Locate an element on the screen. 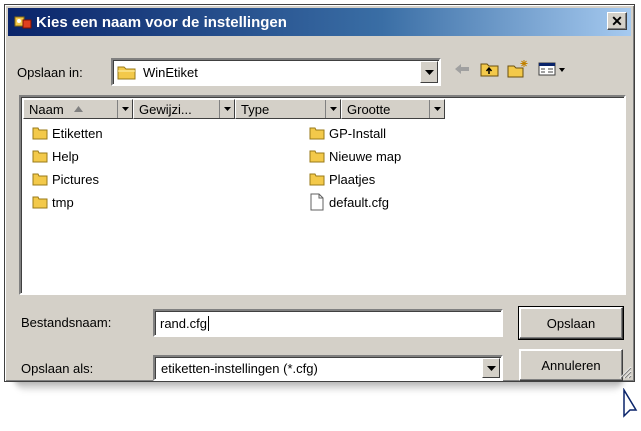 This screenshot has width=641, height=431. text-caret is located at coordinates (208, 323).